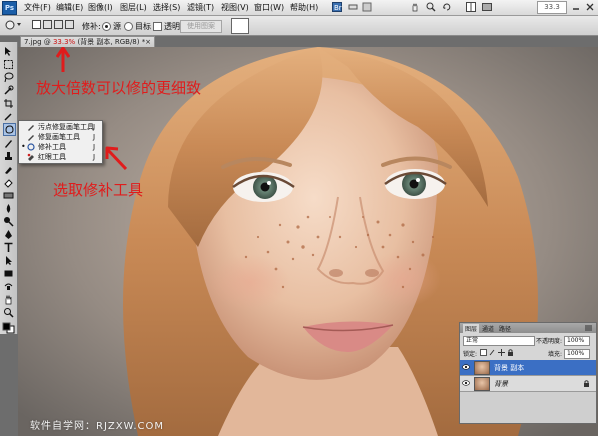  What do you see at coordinates (100, 7) in the screenshot?
I see `menu-image: 图像(I)` at bounding box center [100, 7].